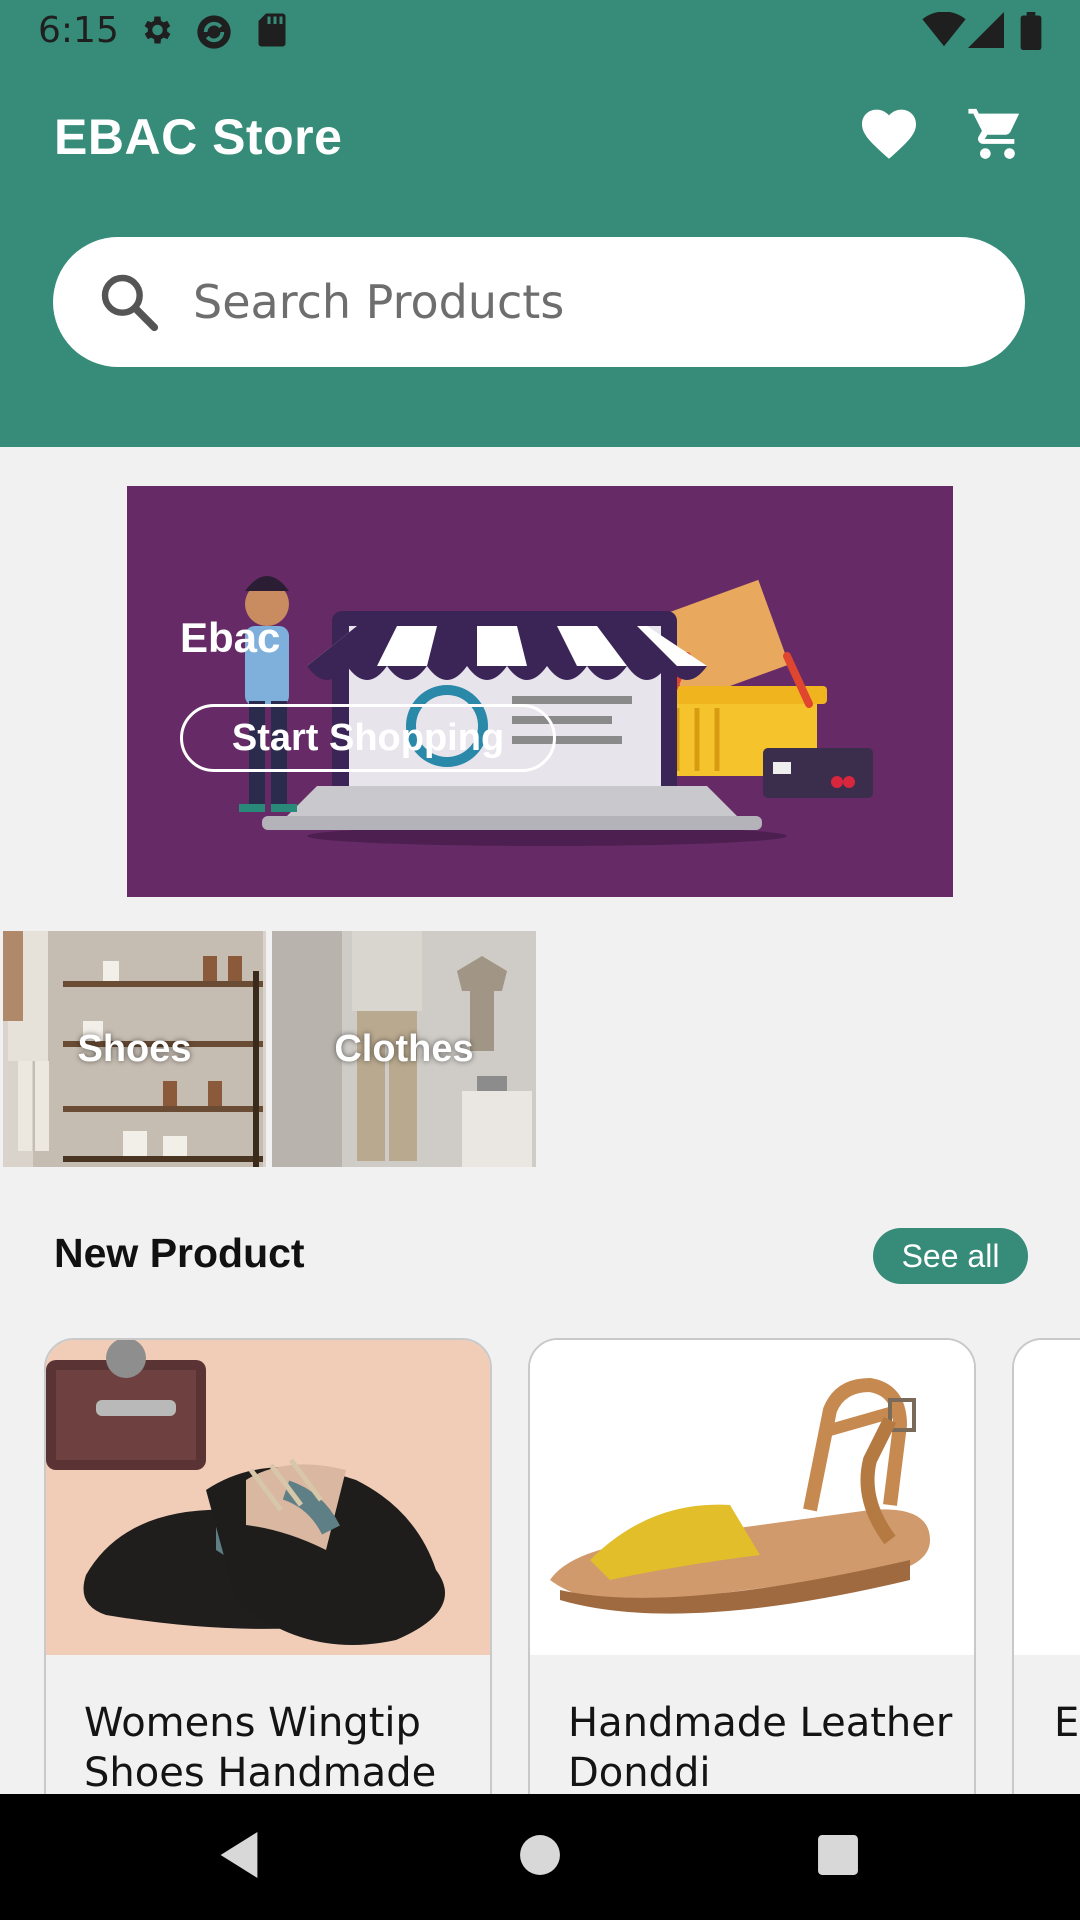  What do you see at coordinates (944, 32) in the screenshot?
I see `wifi-icon` at bounding box center [944, 32].